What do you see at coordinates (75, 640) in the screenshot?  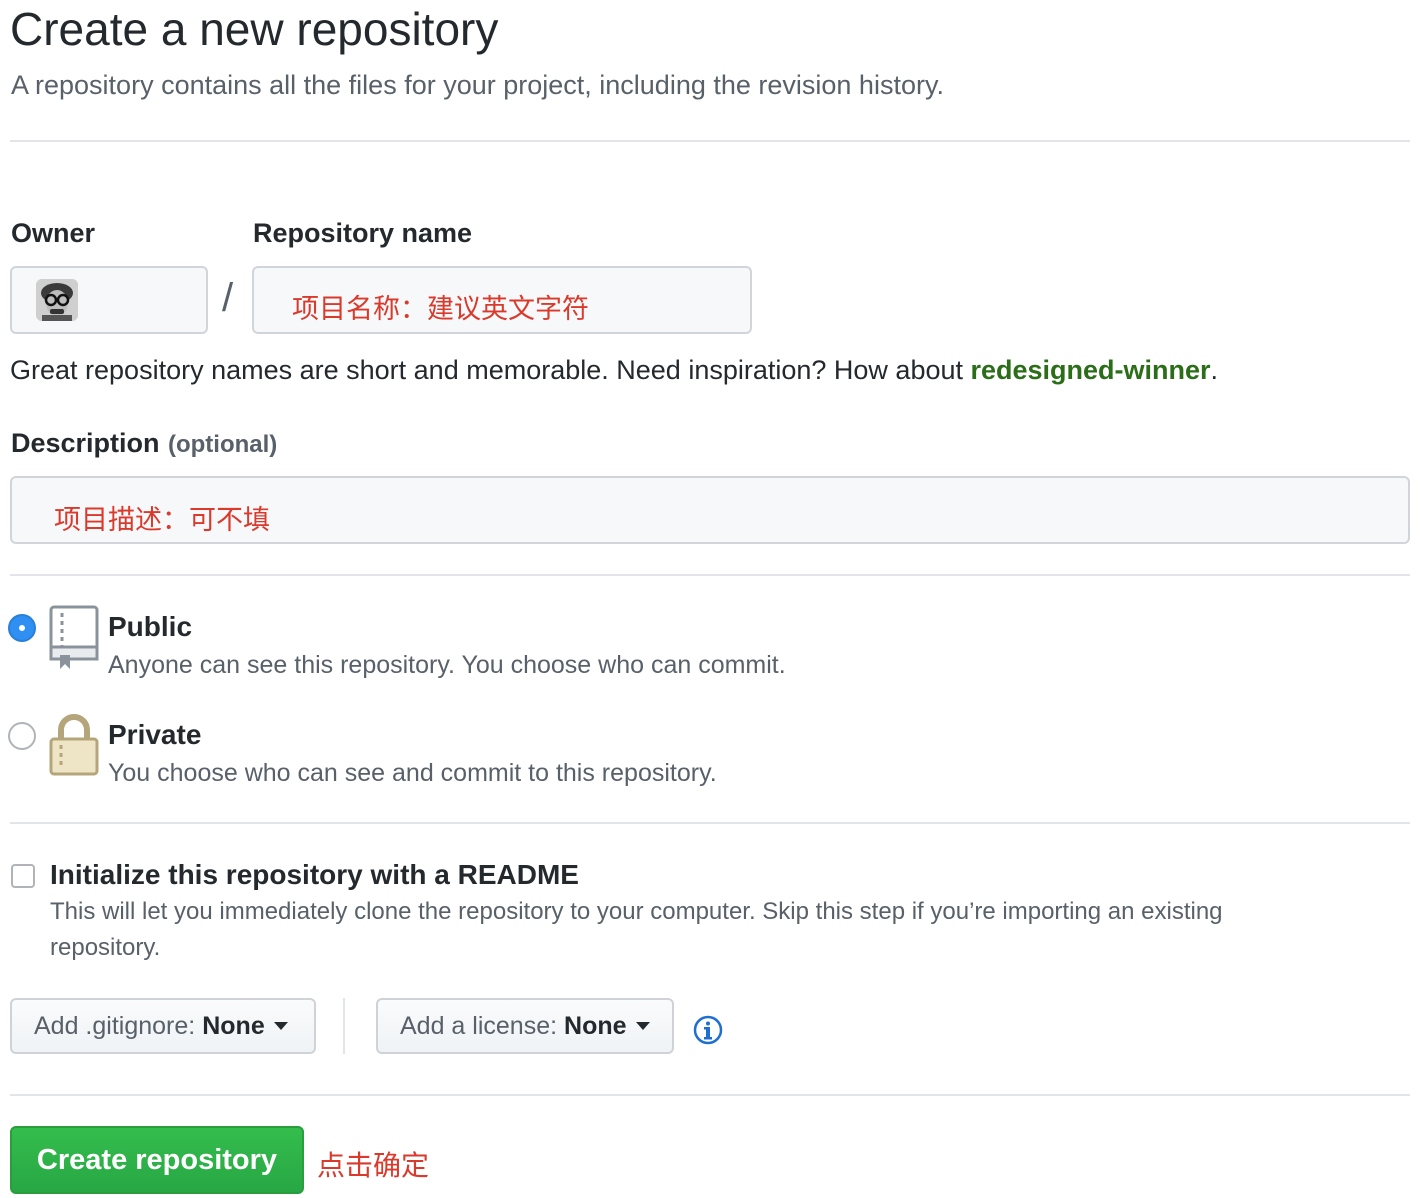 I see `repo-book-icon` at bounding box center [75, 640].